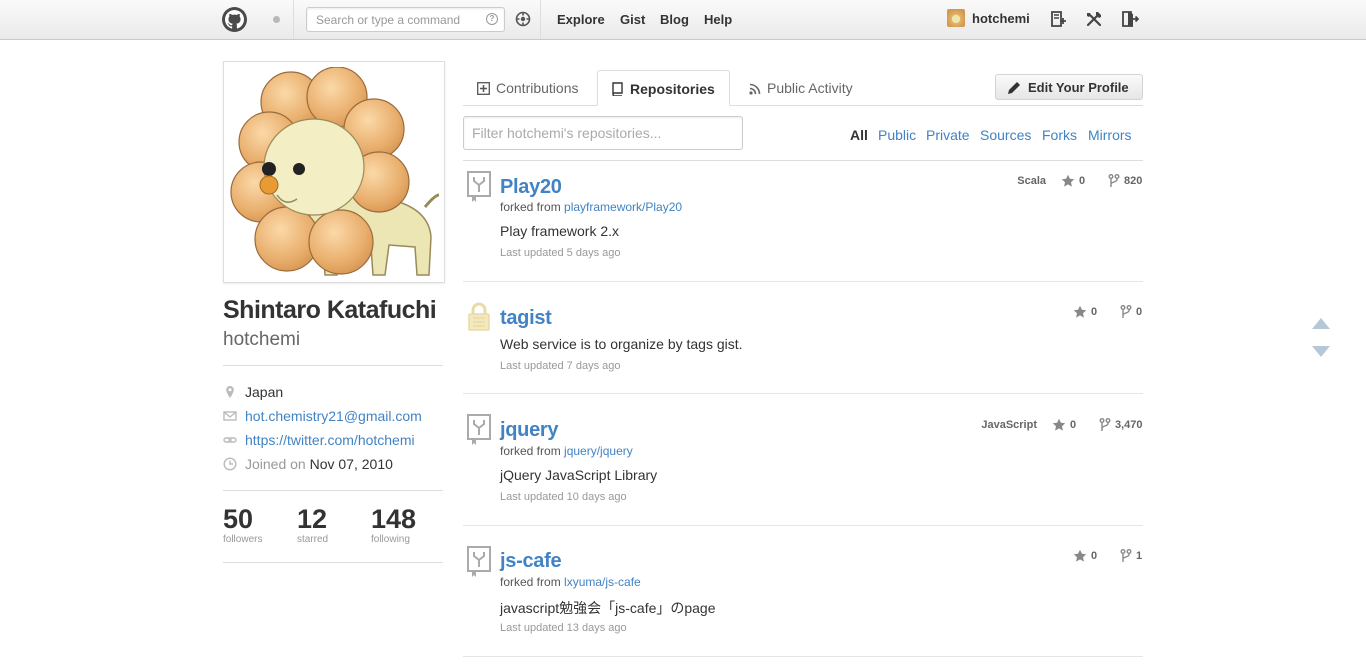  What do you see at coordinates (602, 582) in the screenshot?
I see `forked-from-link: lxyuma/js-cafe` at bounding box center [602, 582].